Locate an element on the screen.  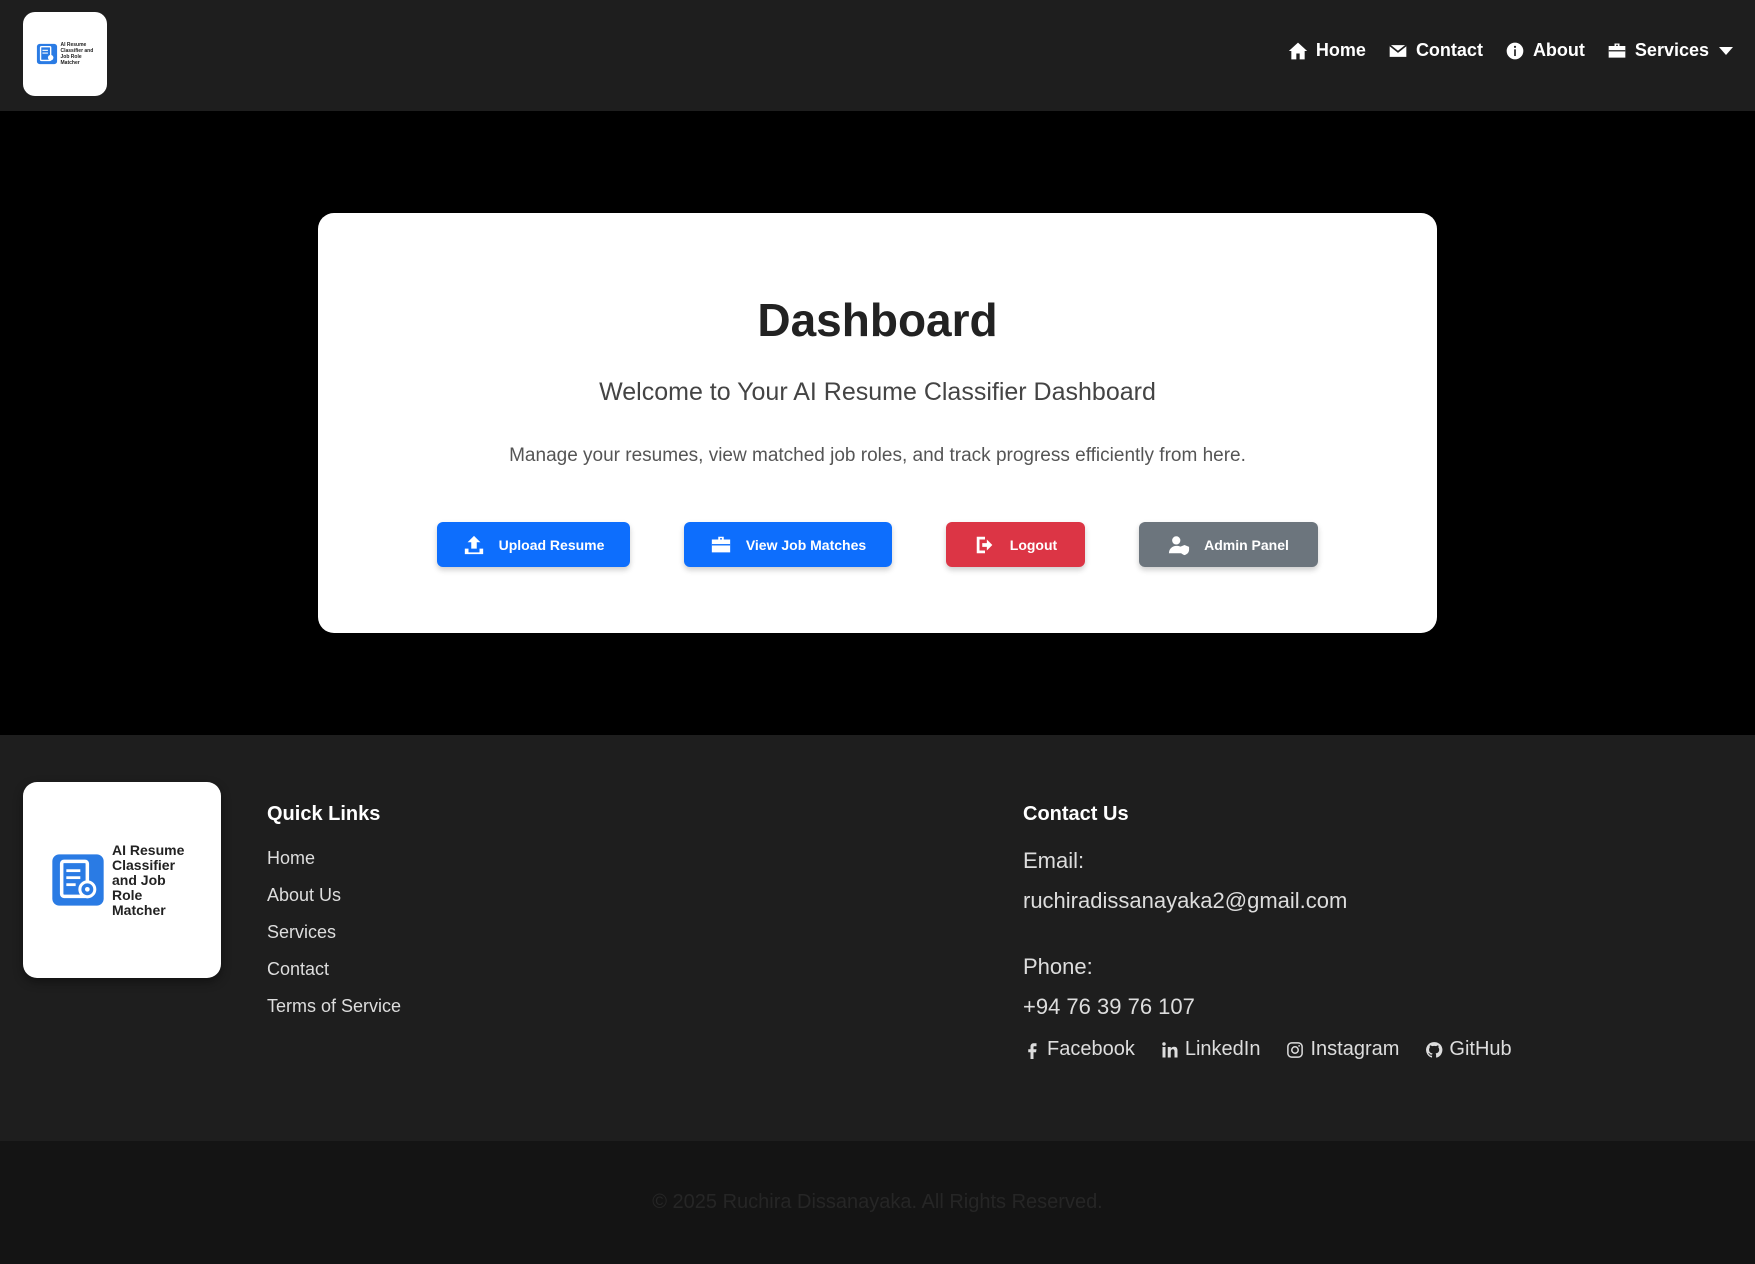
logout-label: Logout is located at coordinates (1033, 544).